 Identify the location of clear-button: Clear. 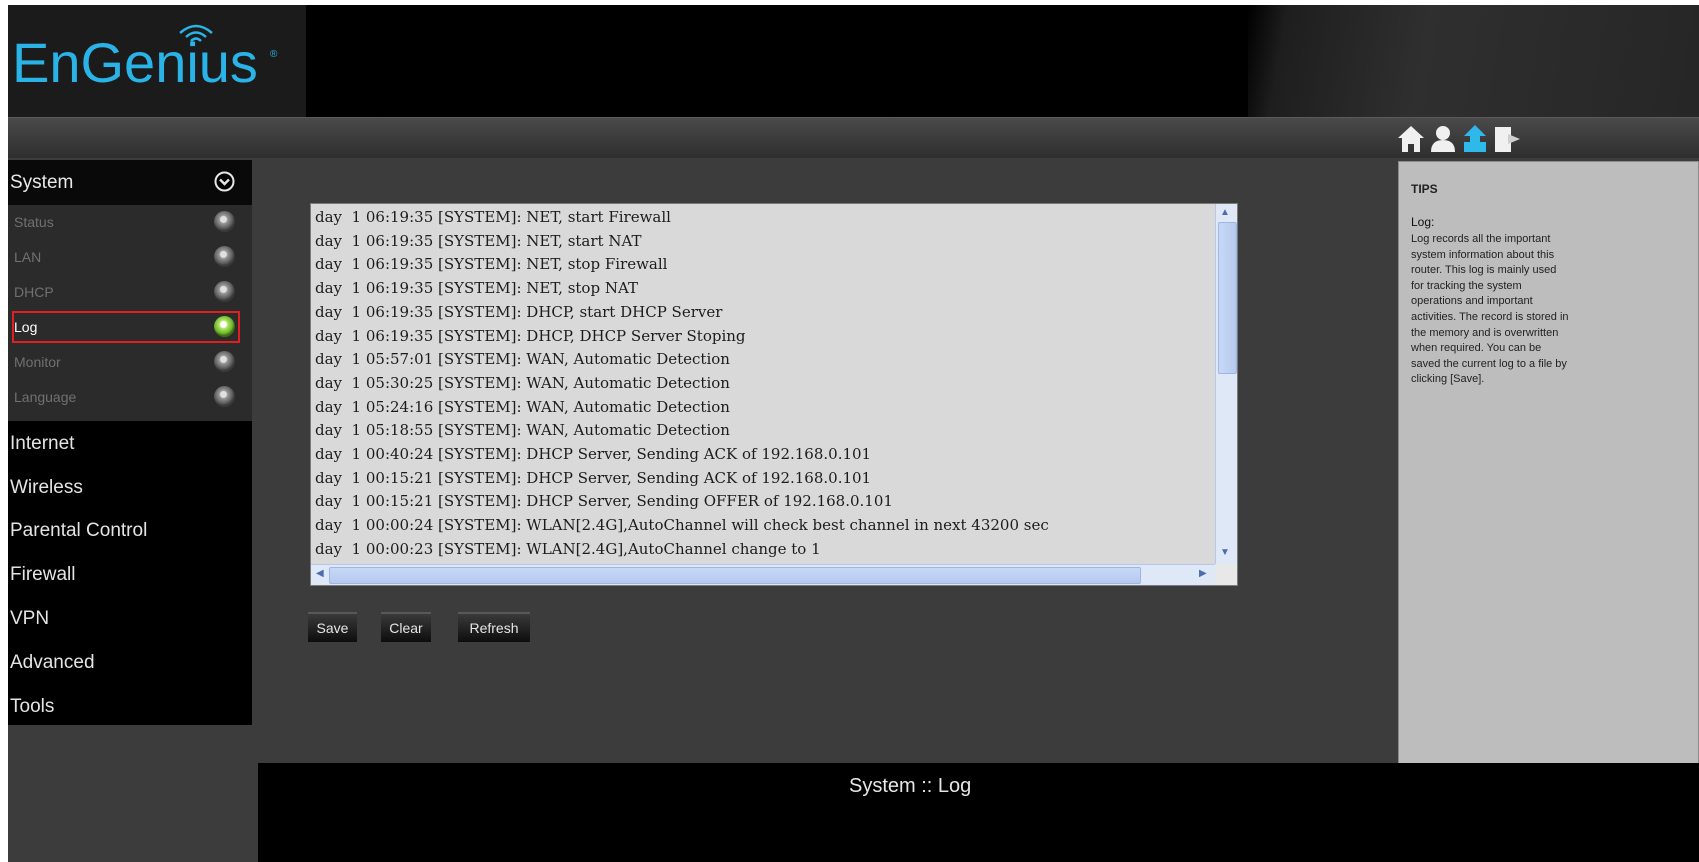
(406, 627).